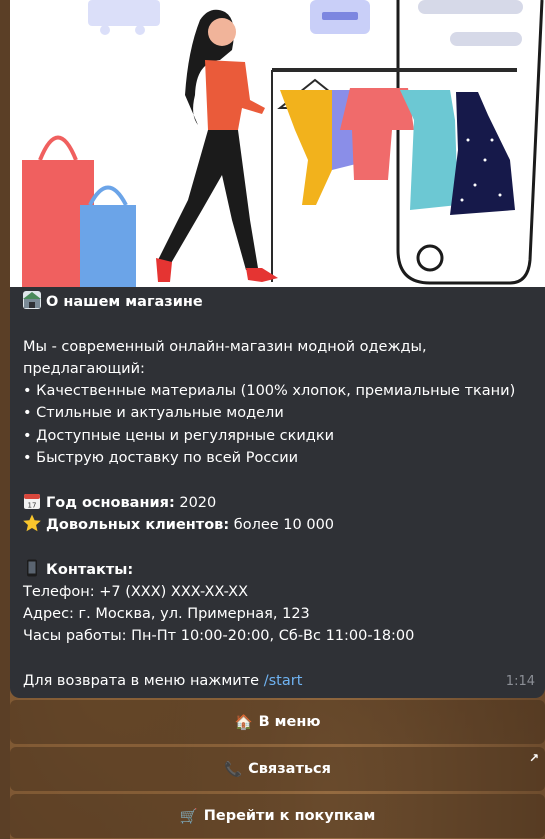 The height and width of the screenshot is (839, 545). What do you see at coordinates (520, 681) in the screenshot?
I see `message-time: 1:14` at bounding box center [520, 681].